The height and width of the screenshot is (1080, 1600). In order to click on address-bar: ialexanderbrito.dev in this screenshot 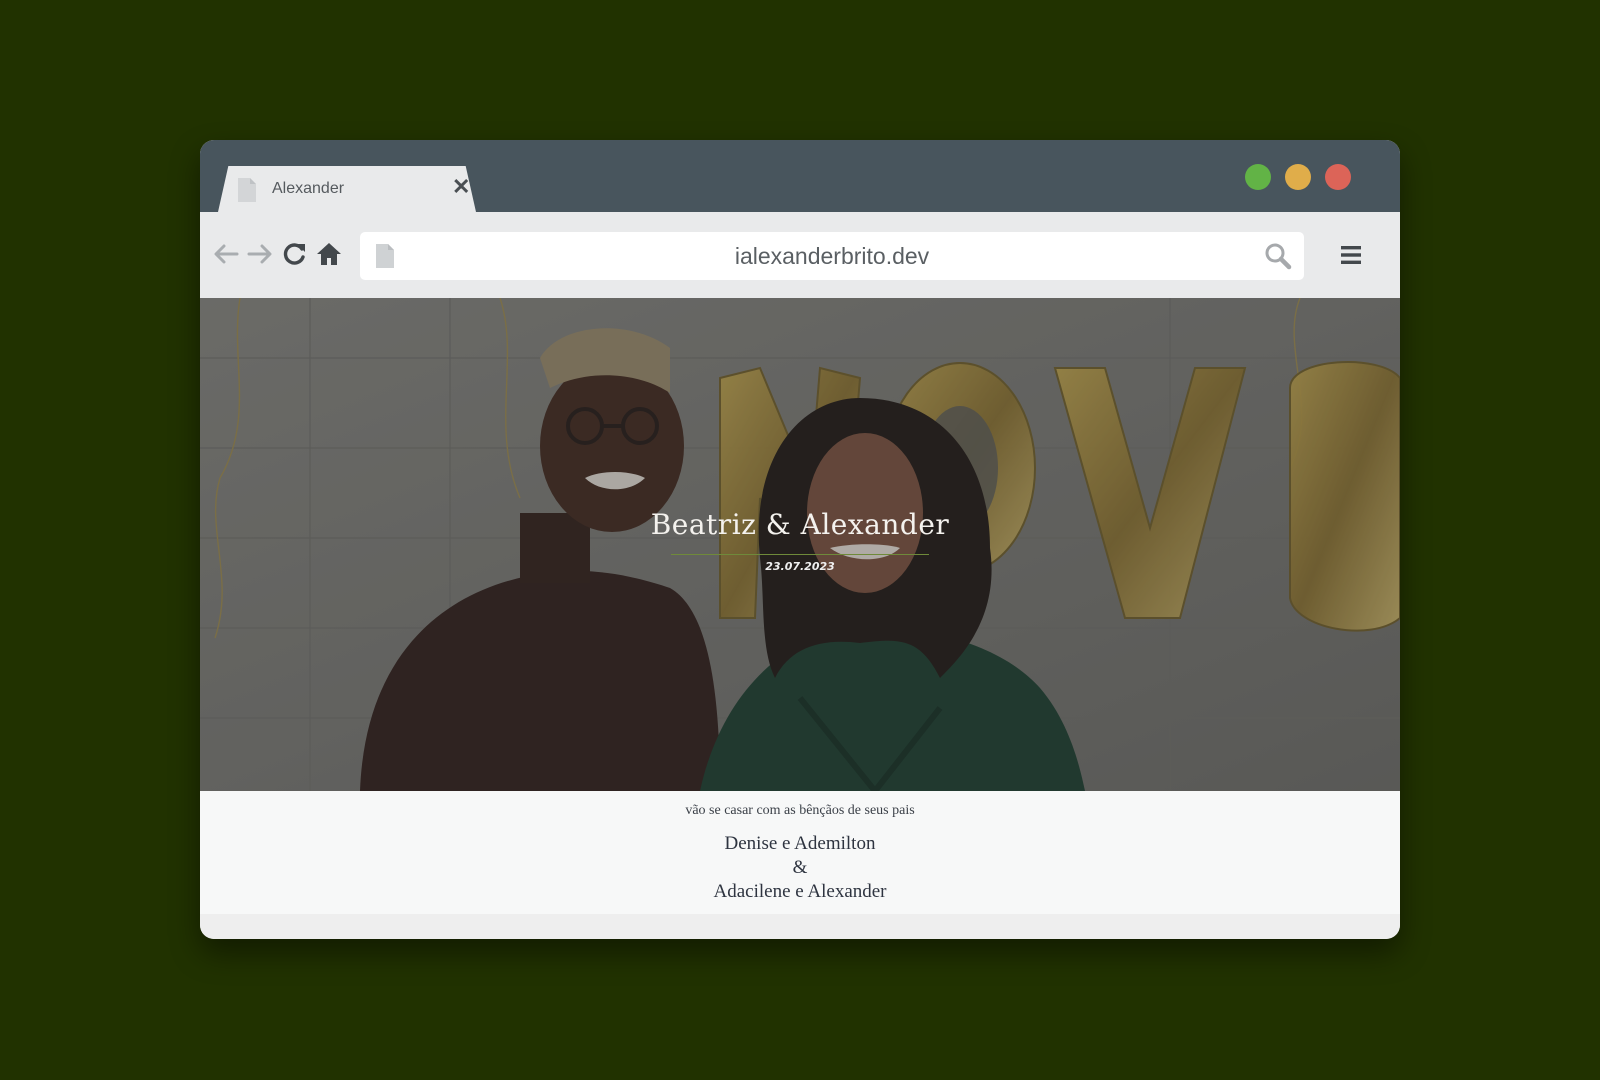, I will do `click(832, 256)`.